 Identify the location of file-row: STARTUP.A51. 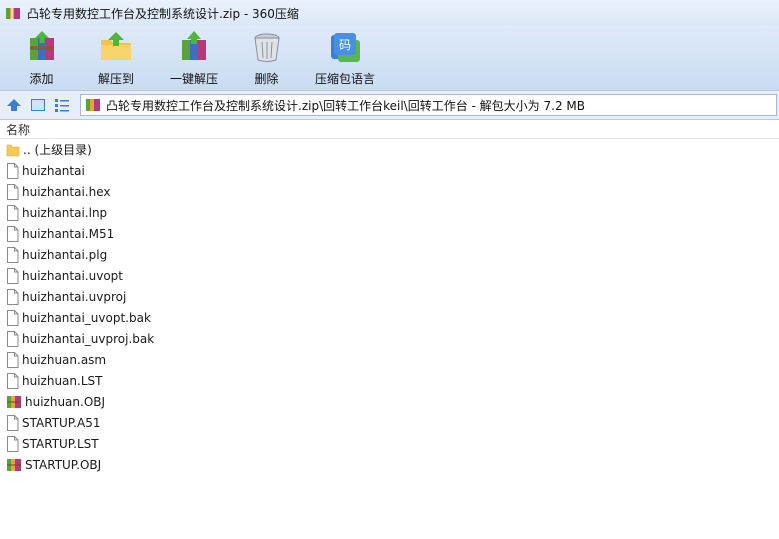
(389, 422).